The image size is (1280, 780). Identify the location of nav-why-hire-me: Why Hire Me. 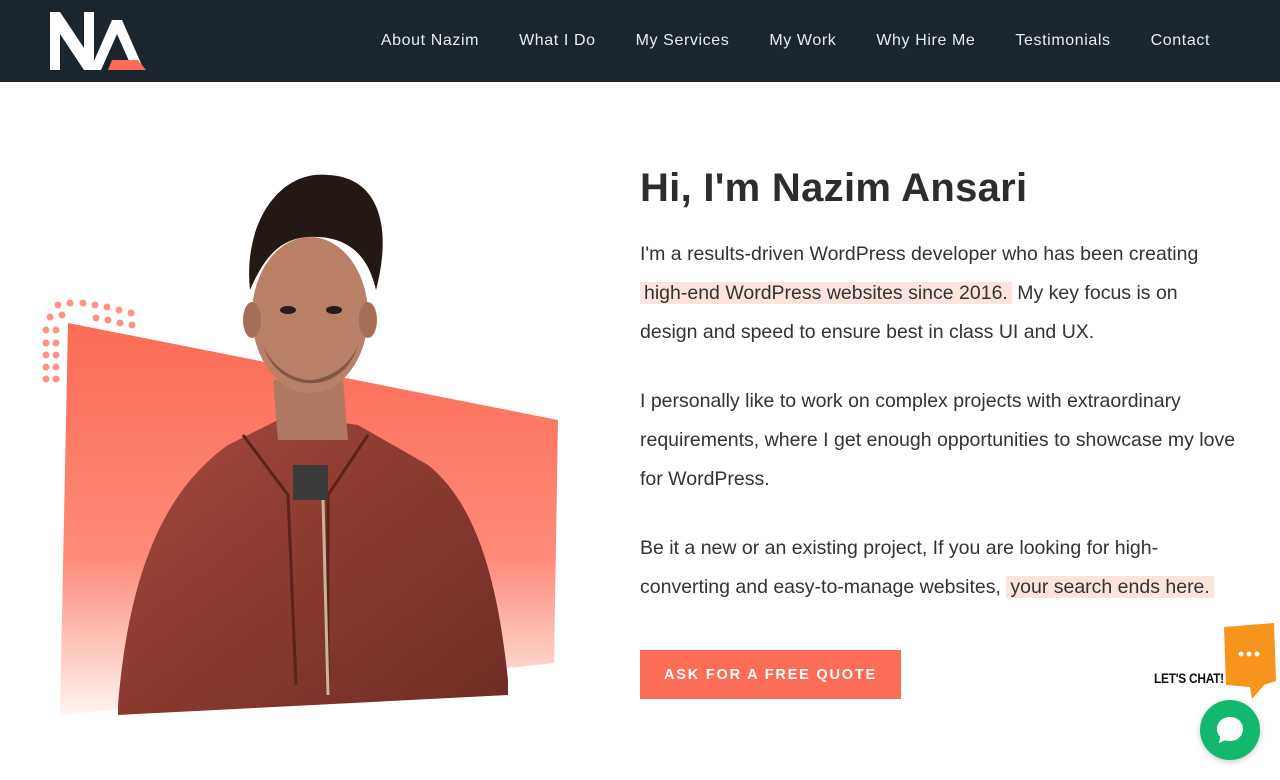
(925, 41).